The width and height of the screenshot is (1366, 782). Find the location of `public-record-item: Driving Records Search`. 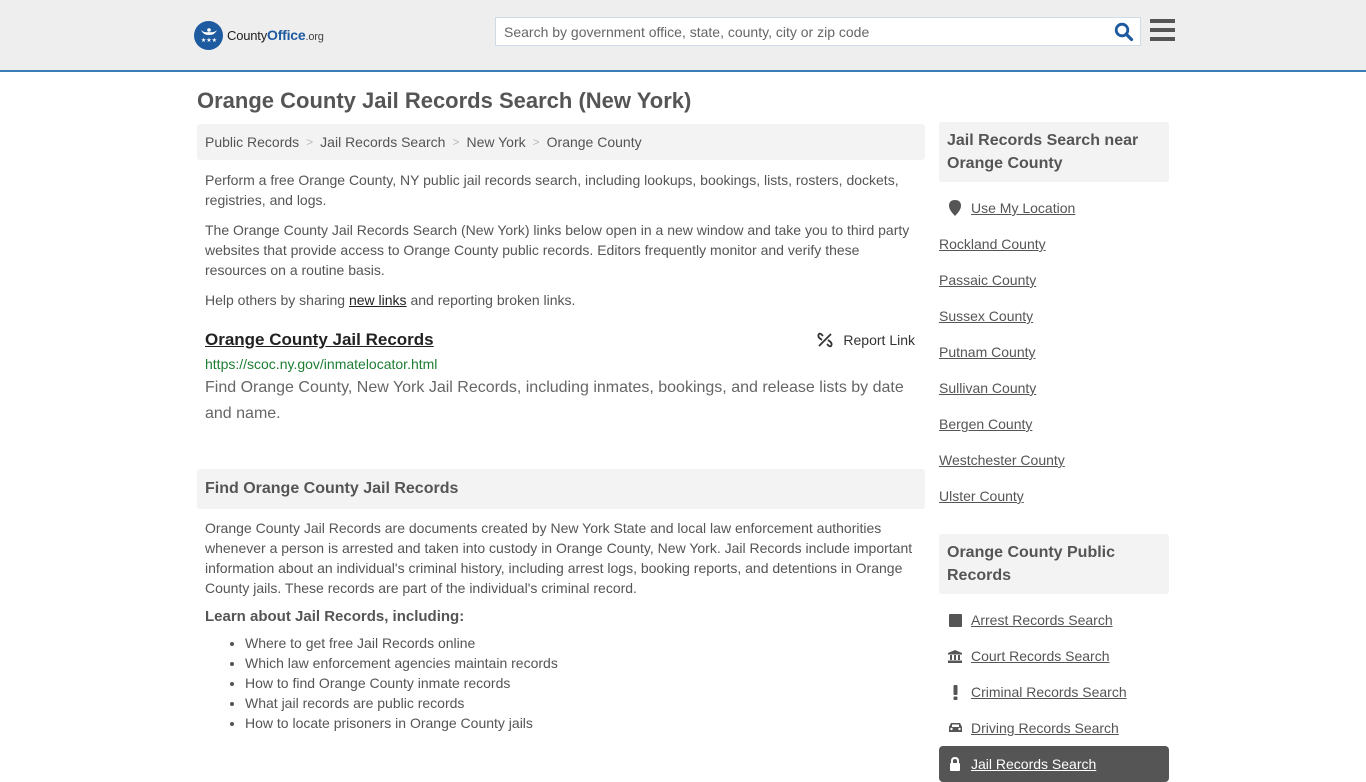

public-record-item: Driving Records Search is located at coordinates (1058, 728).